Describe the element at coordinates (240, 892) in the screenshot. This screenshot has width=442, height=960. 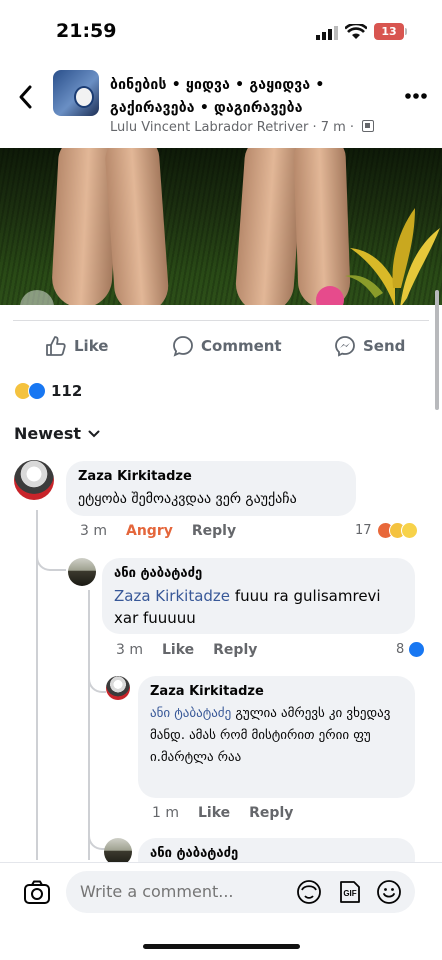
I see `comment-input` at that location.